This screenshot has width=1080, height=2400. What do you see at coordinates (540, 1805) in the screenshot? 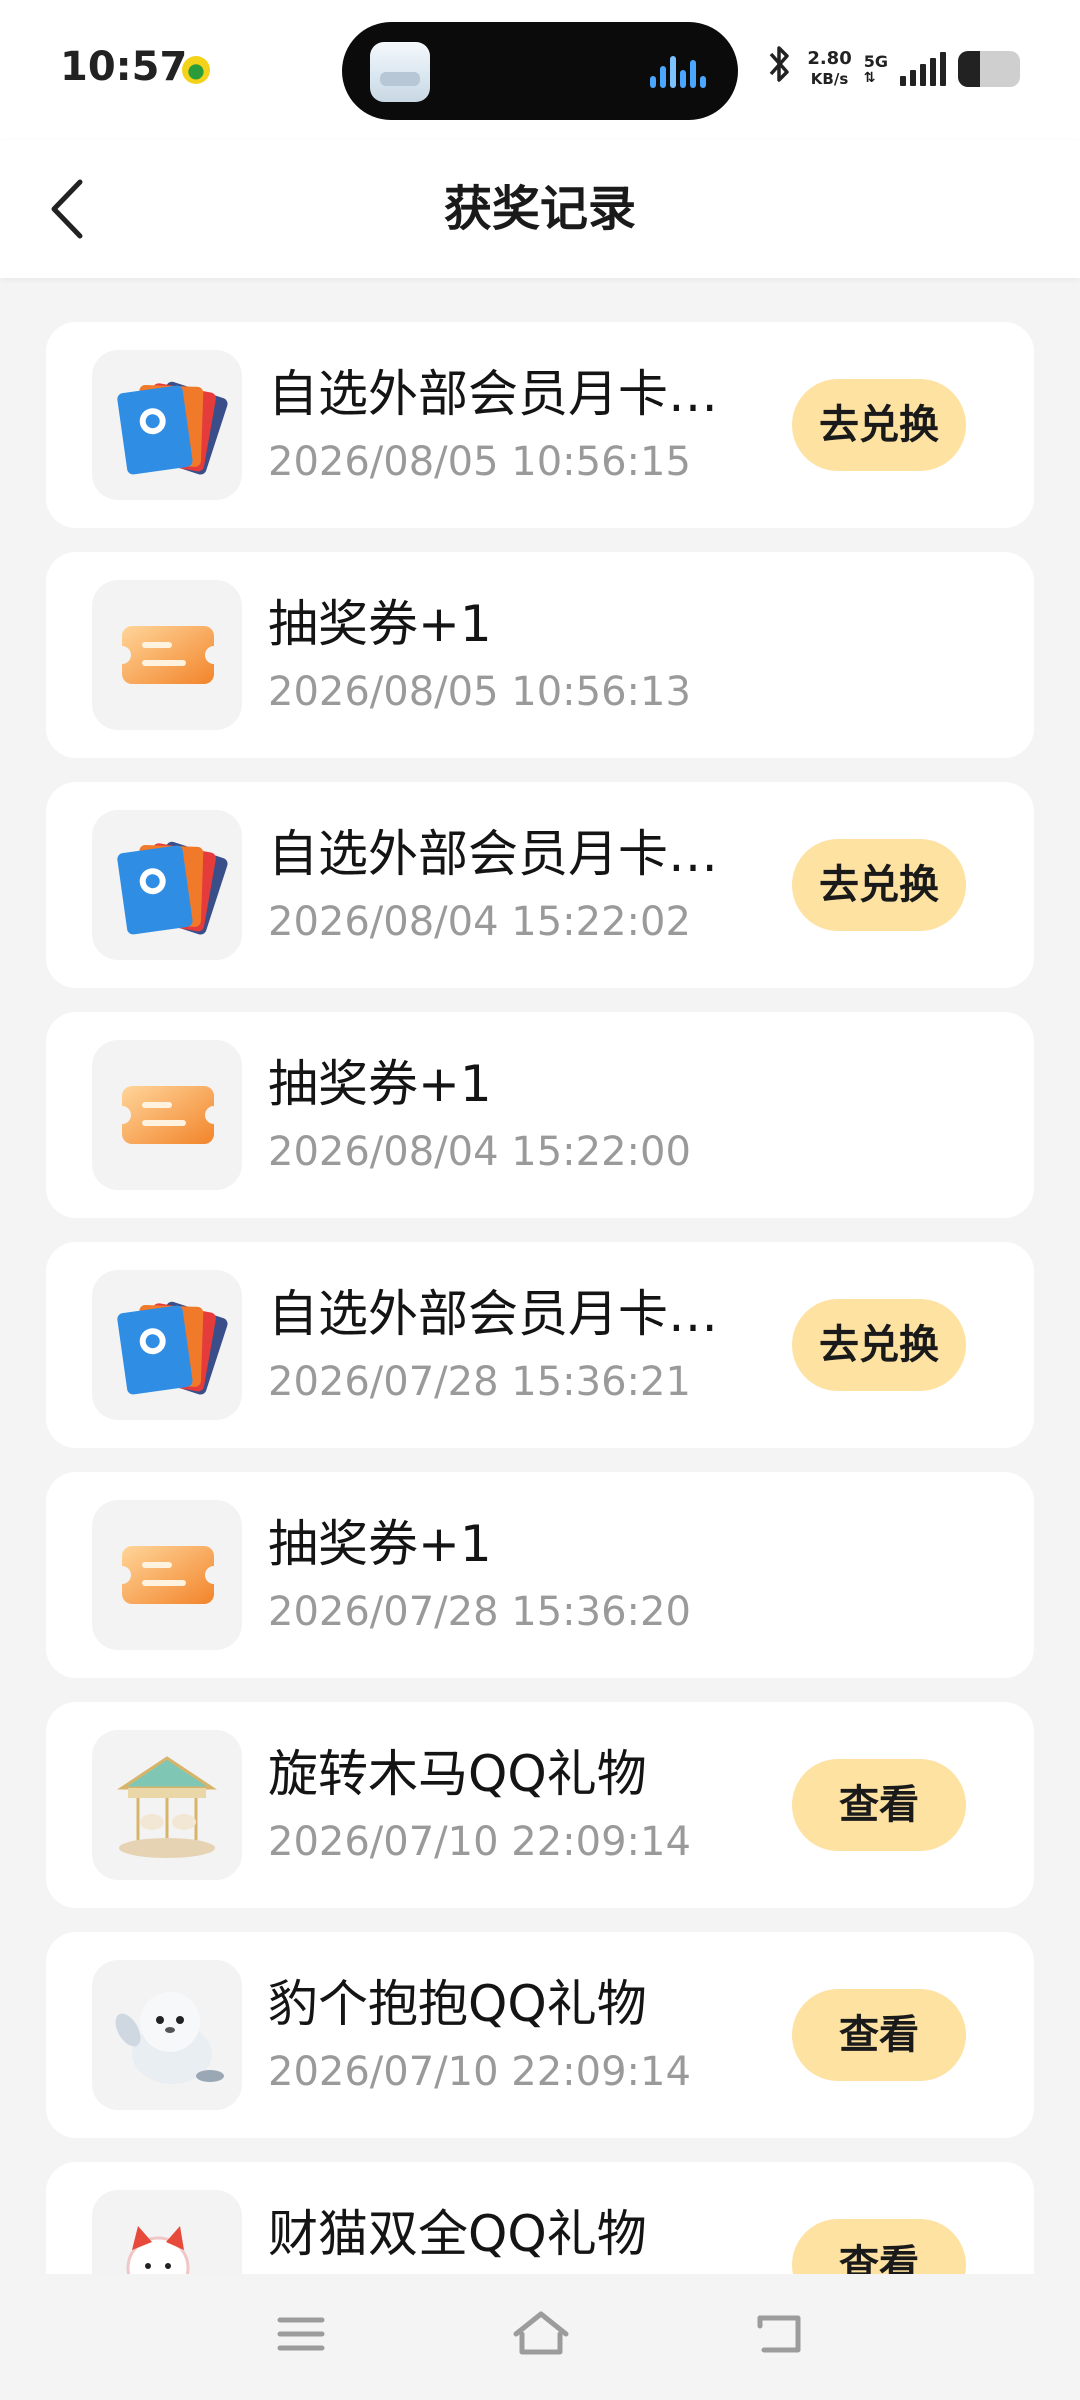
I see `record-card: 旋转木马QQ礼物 2026/07/10 22:09:14 查看` at bounding box center [540, 1805].